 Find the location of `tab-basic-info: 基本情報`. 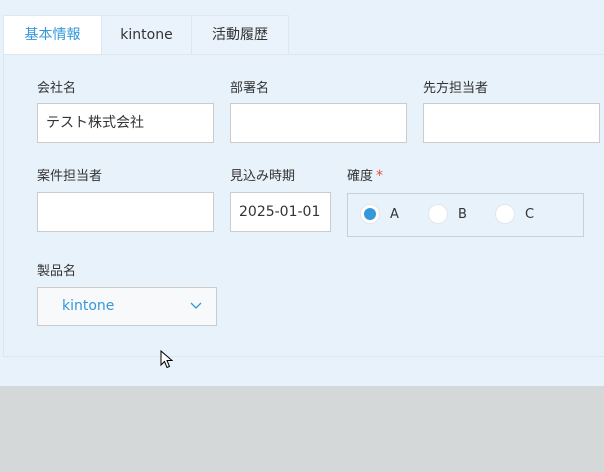

tab-basic-info: 基本情報 is located at coordinates (52, 35).